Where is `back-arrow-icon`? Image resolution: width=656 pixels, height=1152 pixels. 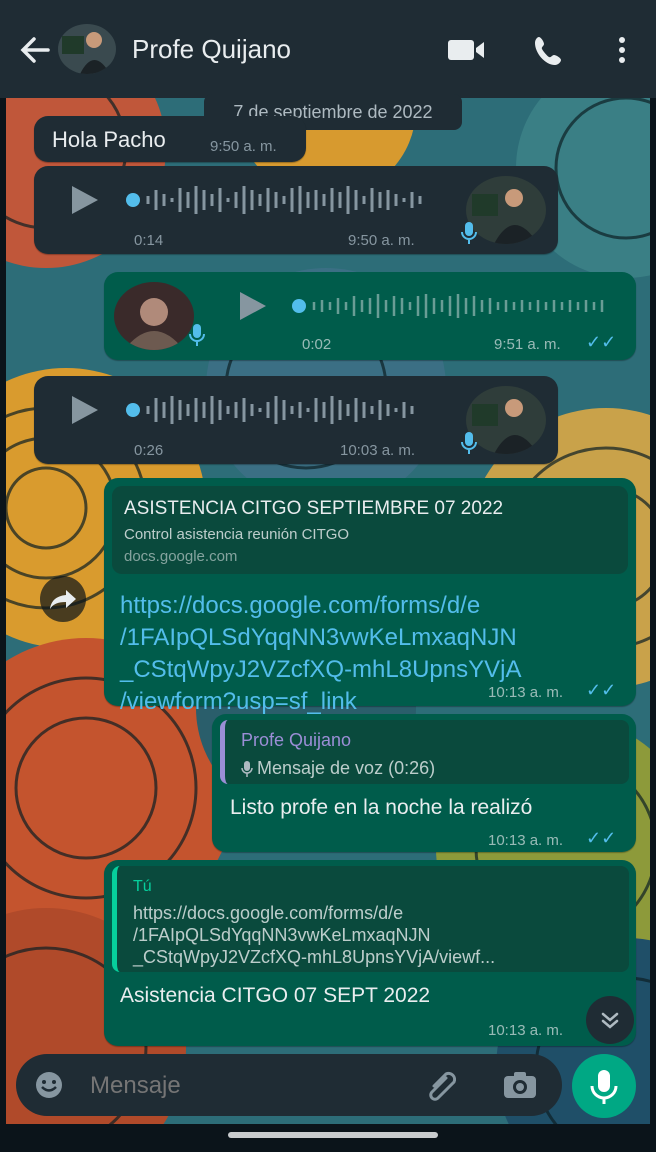
back-arrow-icon is located at coordinates (35, 50).